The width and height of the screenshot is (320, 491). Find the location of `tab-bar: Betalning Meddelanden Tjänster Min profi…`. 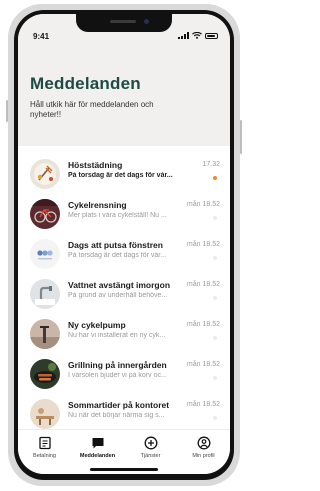

tab-bar: Betalning Meddelanden Tjänster Min profi… is located at coordinates (124, 451).